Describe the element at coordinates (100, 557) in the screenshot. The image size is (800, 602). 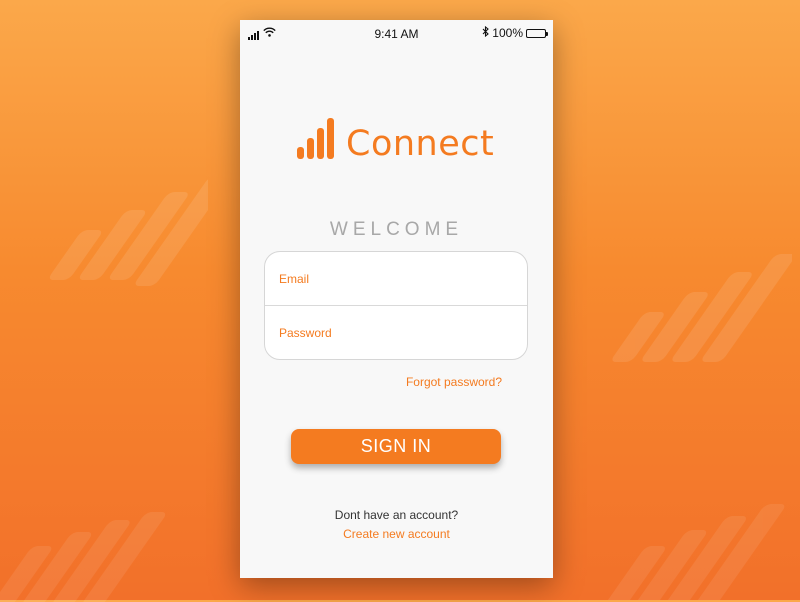
I see `background-decoration-bottom-left` at that location.